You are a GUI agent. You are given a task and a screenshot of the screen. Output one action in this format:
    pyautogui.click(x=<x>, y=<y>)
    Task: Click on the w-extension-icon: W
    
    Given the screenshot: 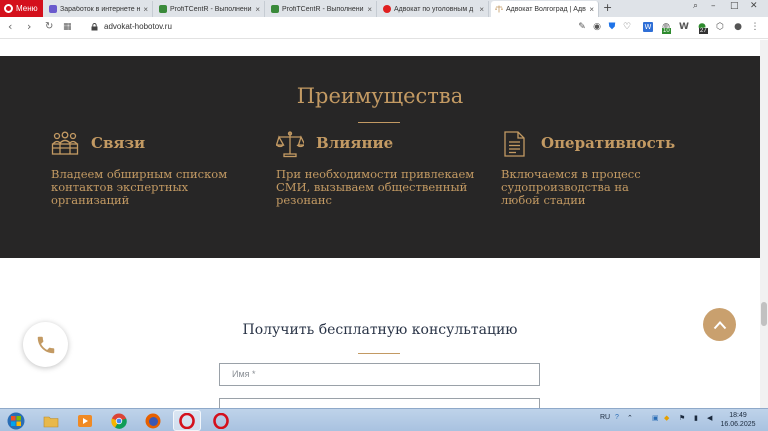 What is the action you would take?
    pyautogui.click(x=684, y=27)
    